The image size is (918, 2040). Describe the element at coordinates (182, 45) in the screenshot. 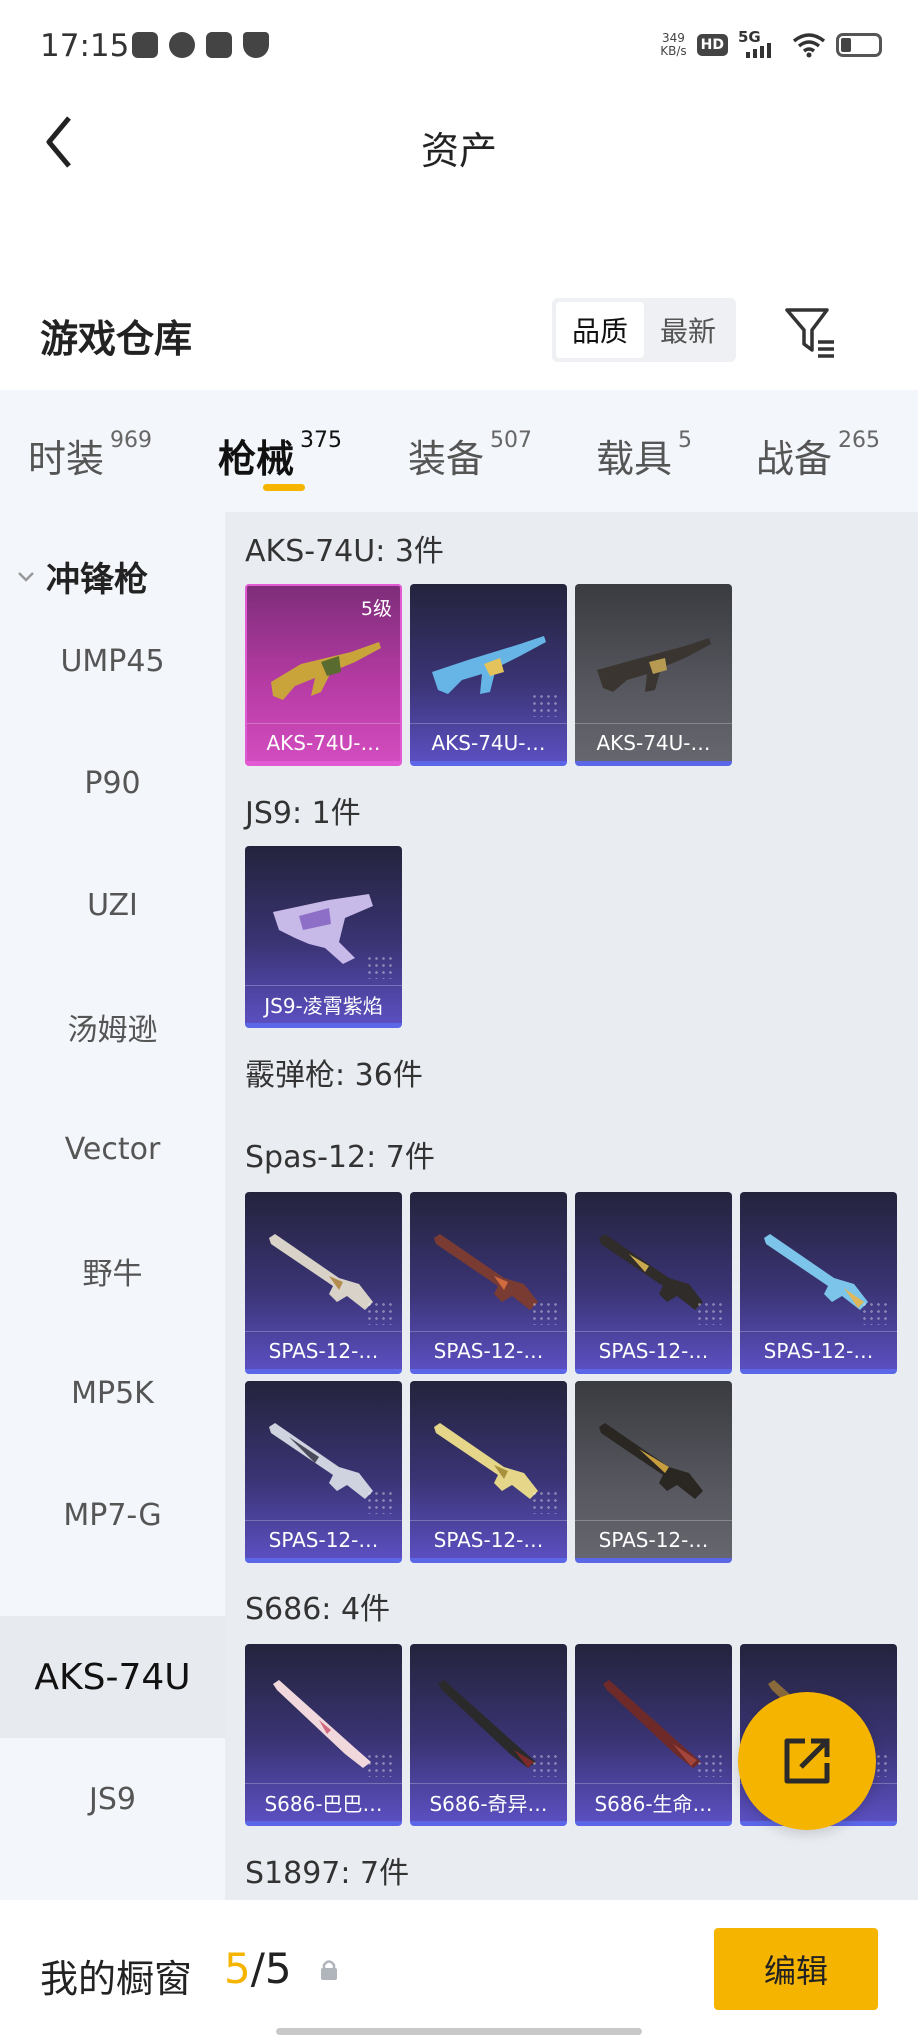

I see `cat-app-icon` at that location.